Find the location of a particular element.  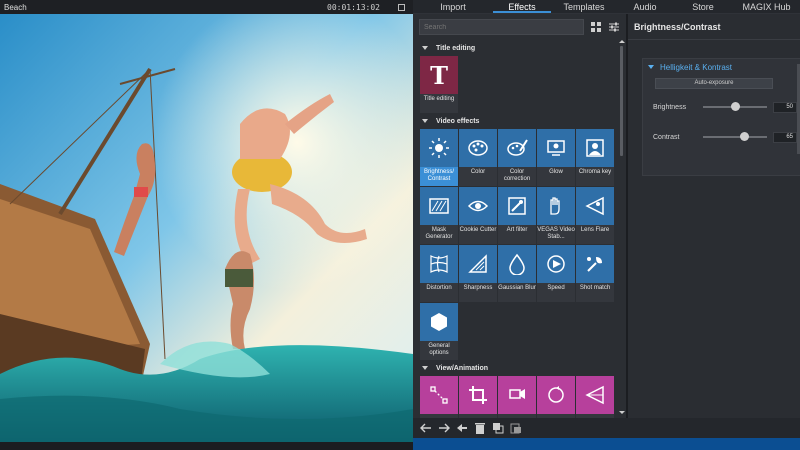

tile-color: Color is located at coordinates (478, 157).